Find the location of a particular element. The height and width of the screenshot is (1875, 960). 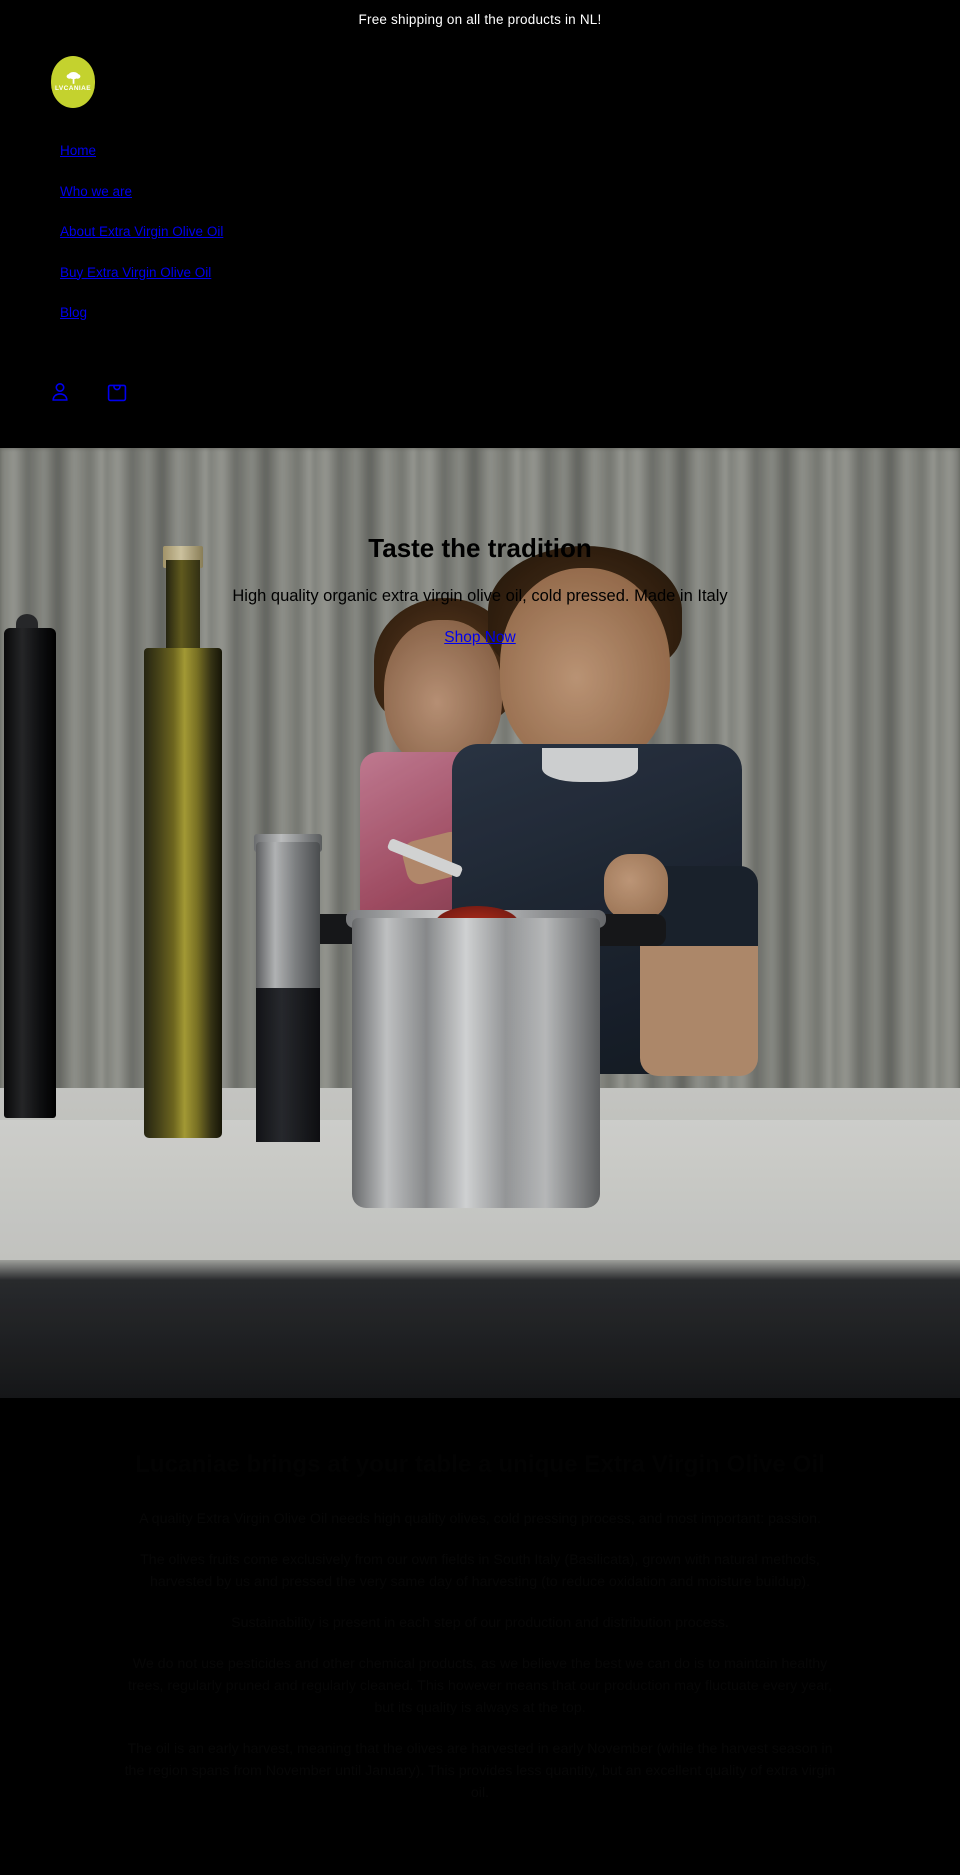

shop-now-button: Shop Now is located at coordinates (480, 638).